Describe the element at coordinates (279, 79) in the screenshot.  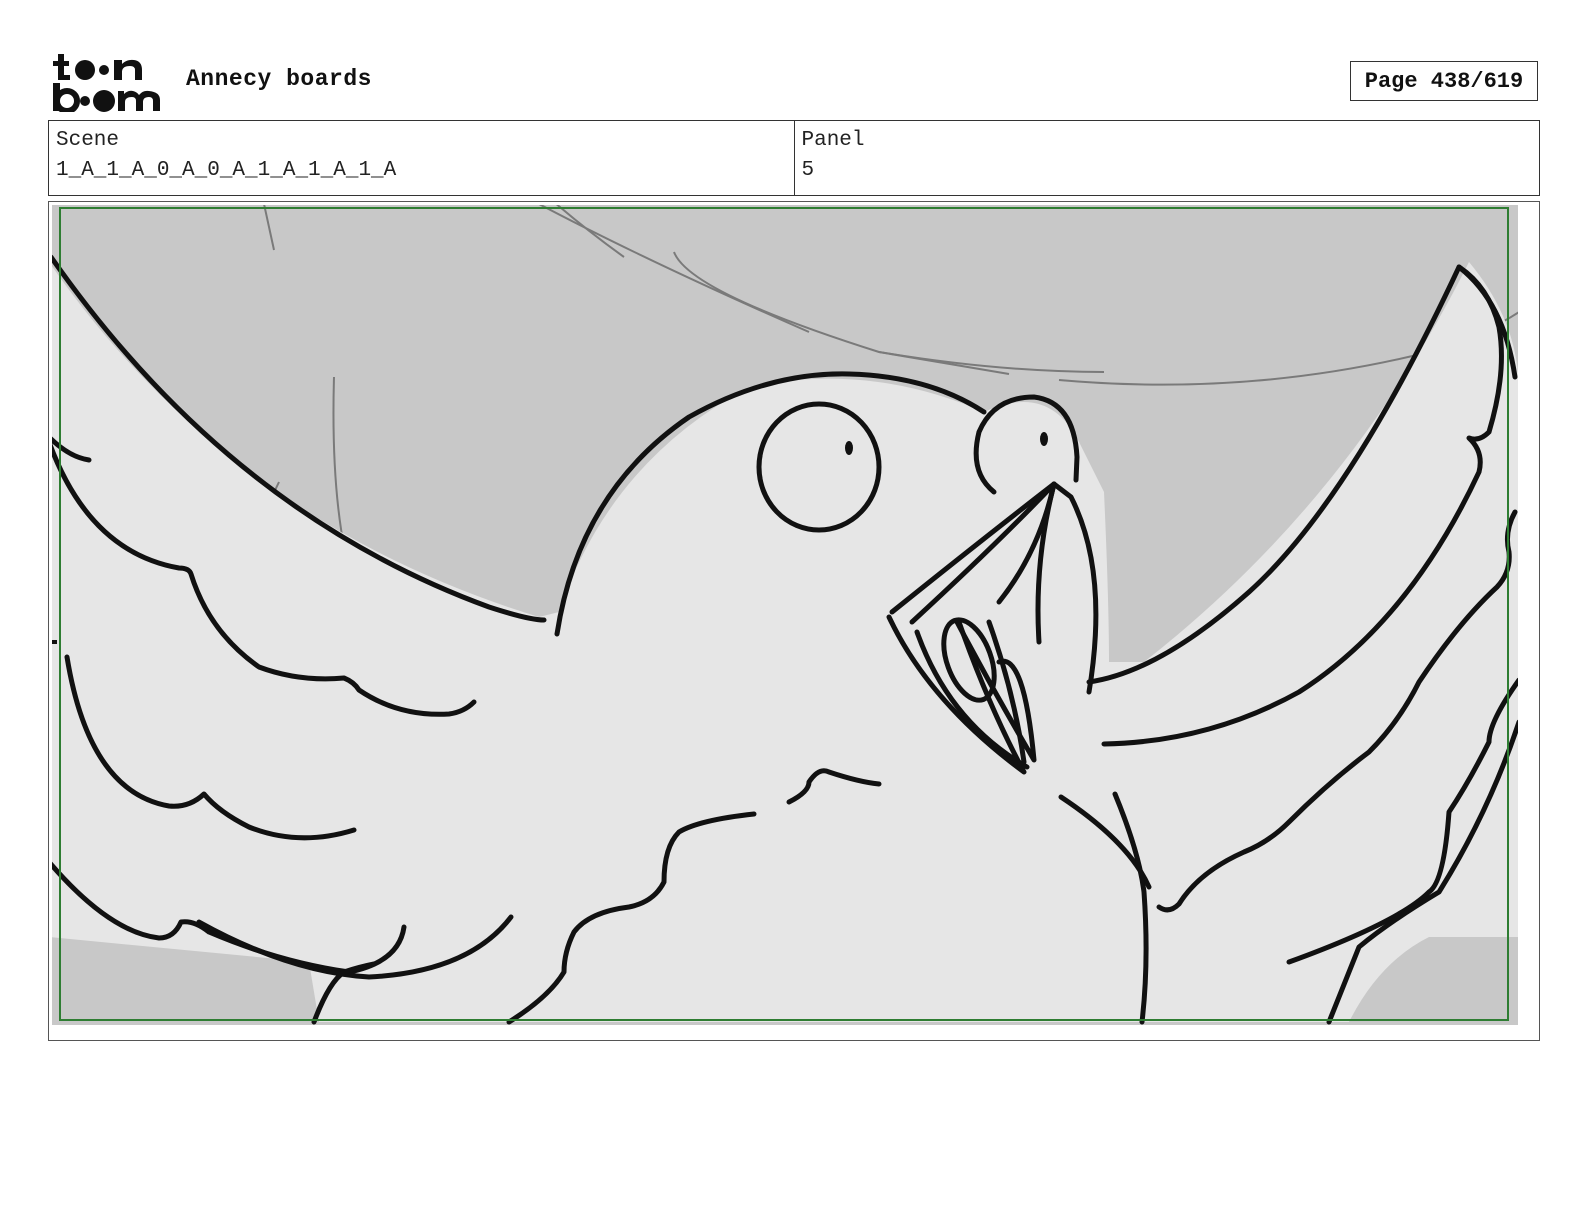
I see `project-title: Annecy boards` at that location.